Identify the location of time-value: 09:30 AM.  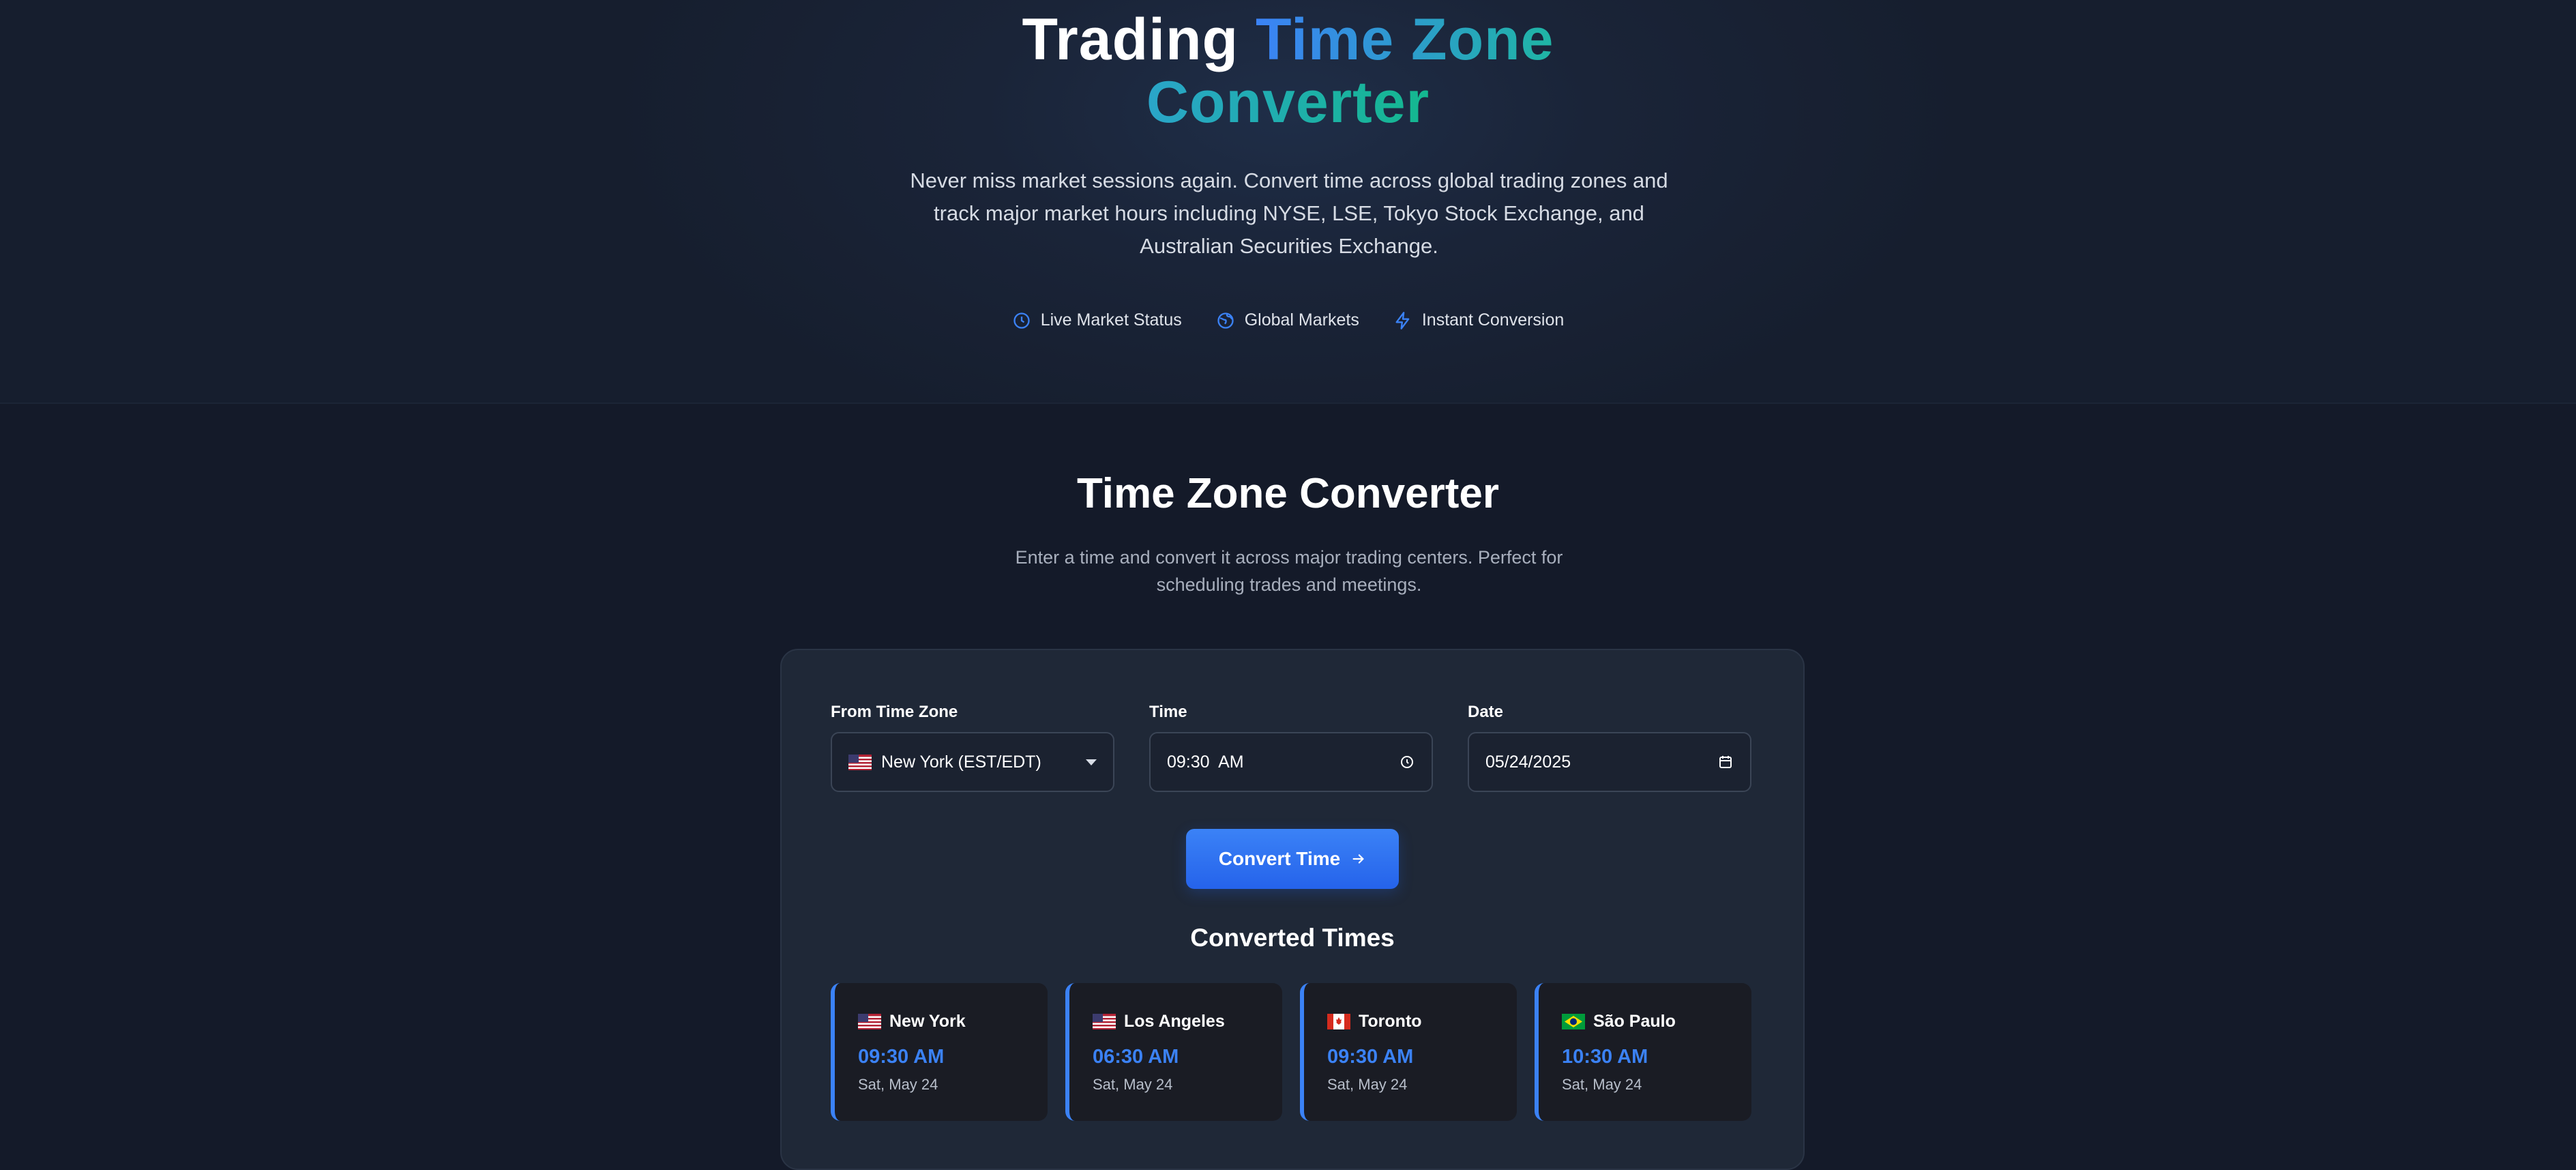
(1205, 762).